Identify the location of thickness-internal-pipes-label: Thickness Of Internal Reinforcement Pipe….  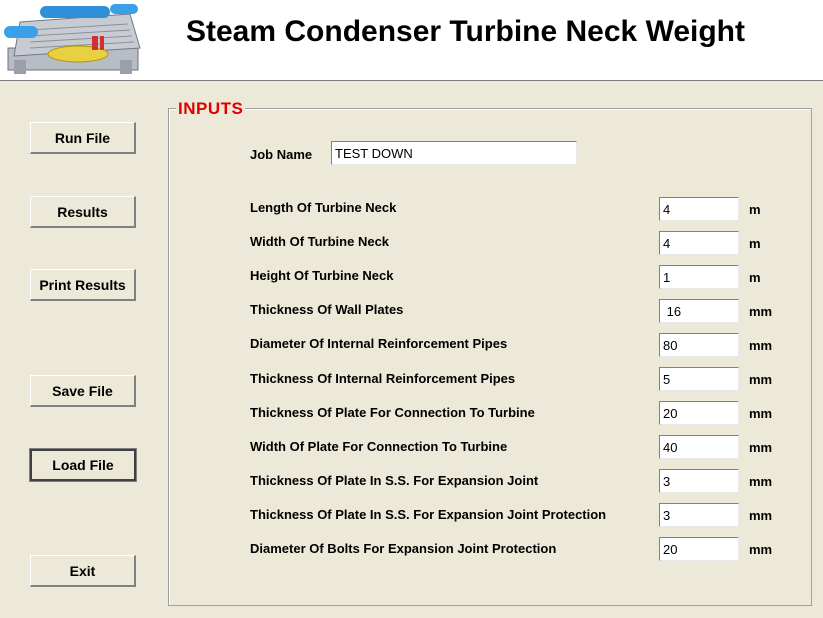
(383, 378).